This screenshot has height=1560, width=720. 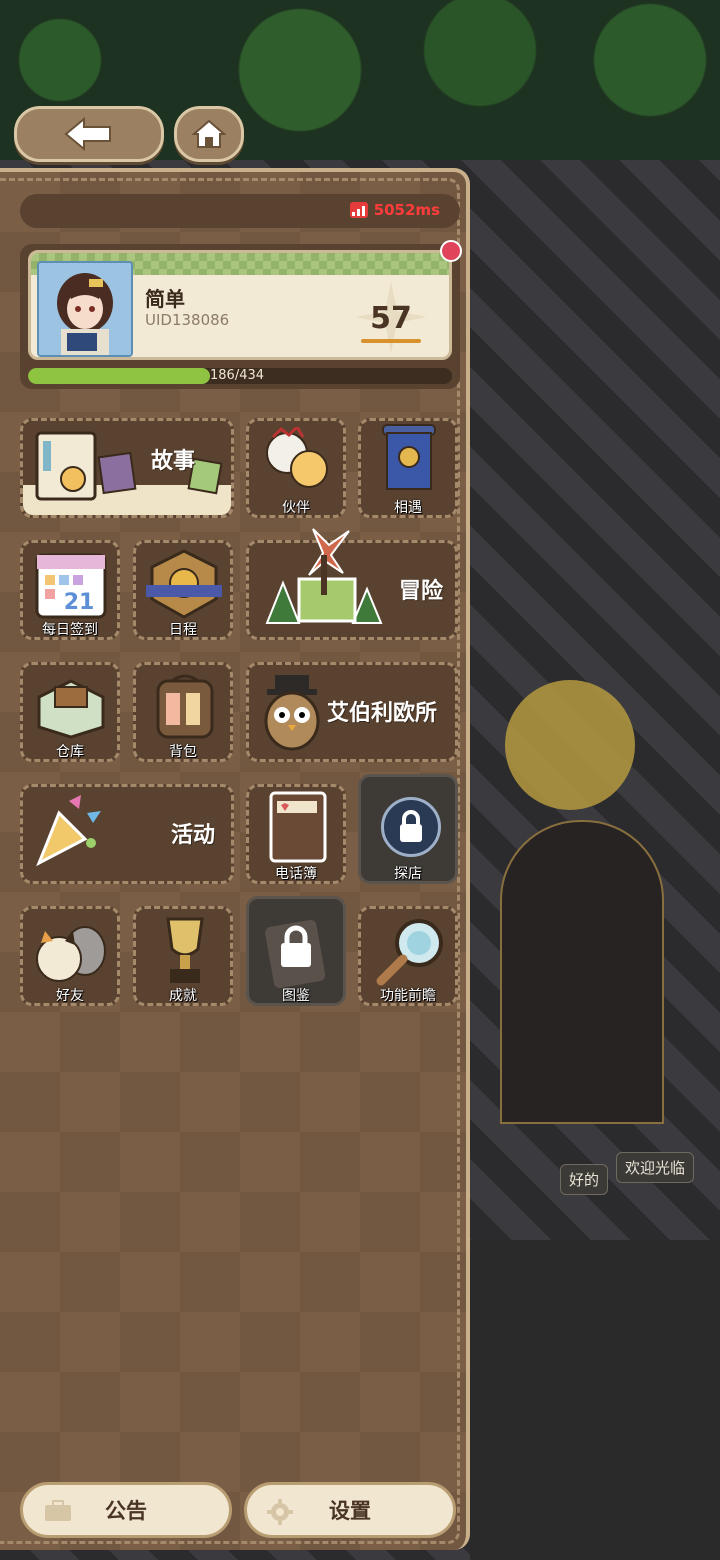 I want to click on explore-lock, so click(x=411, y=827).